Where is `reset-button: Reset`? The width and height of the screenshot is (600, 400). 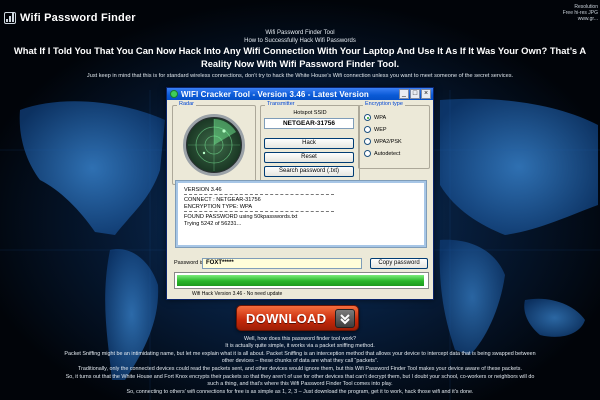
reset-button: Reset is located at coordinates (309, 157).